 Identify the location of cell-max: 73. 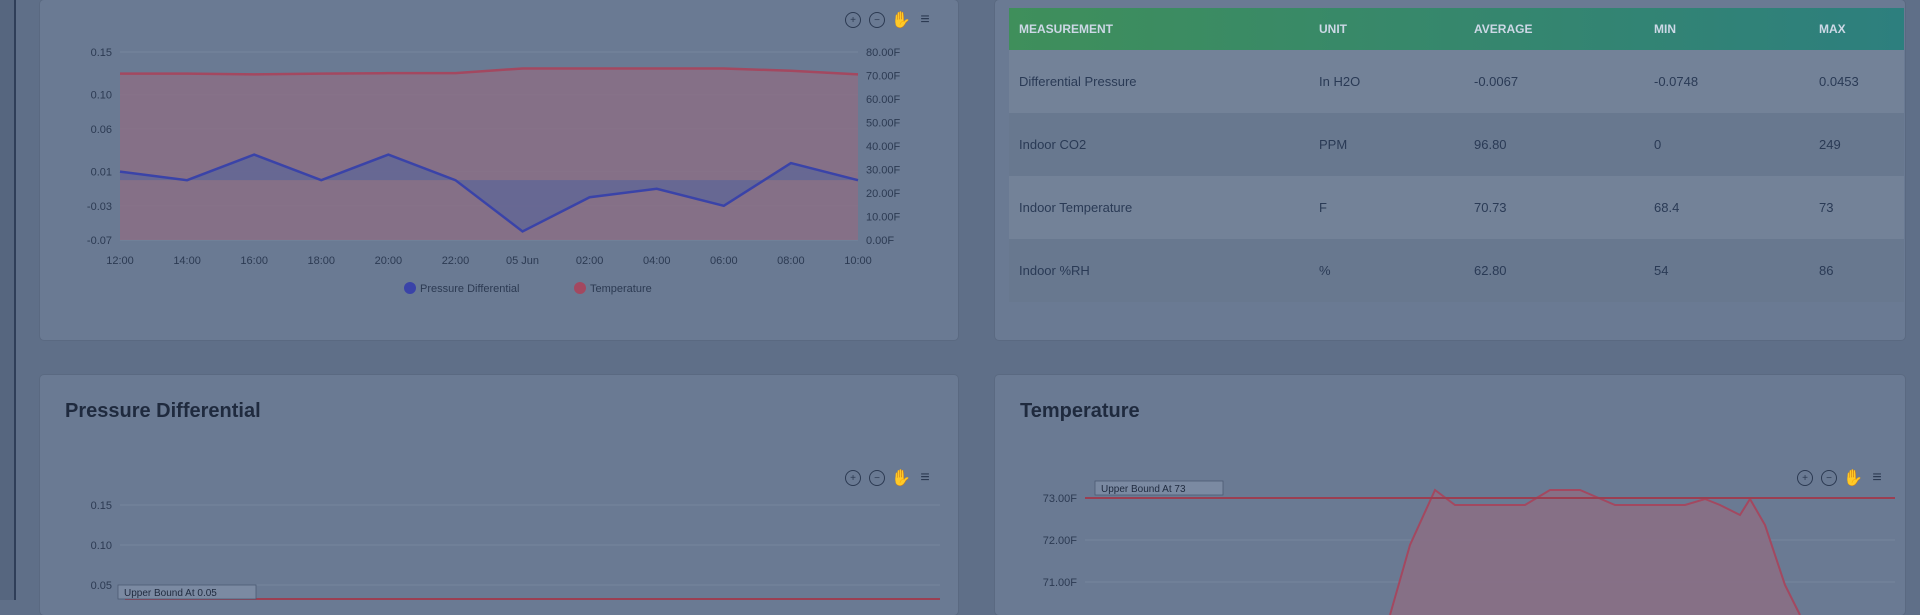
(1856, 207).